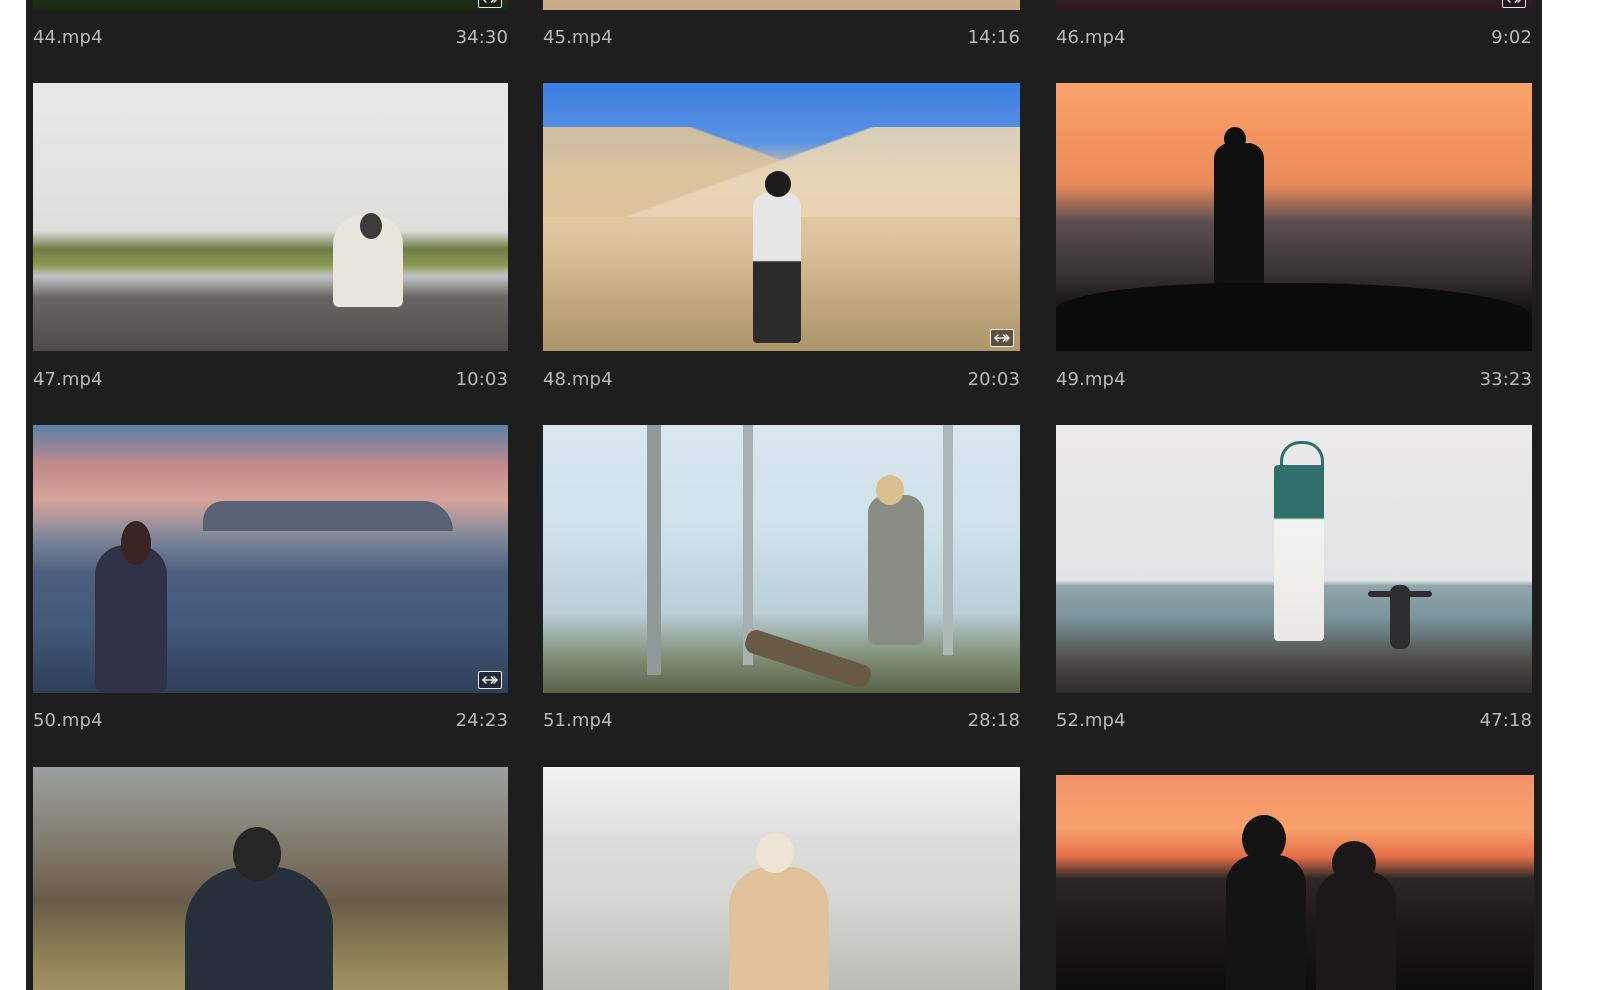 Image resolution: width=1600 pixels, height=990 pixels. Describe the element at coordinates (481, 720) in the screenshot. I see `clip-duration: 24:23` at that location.